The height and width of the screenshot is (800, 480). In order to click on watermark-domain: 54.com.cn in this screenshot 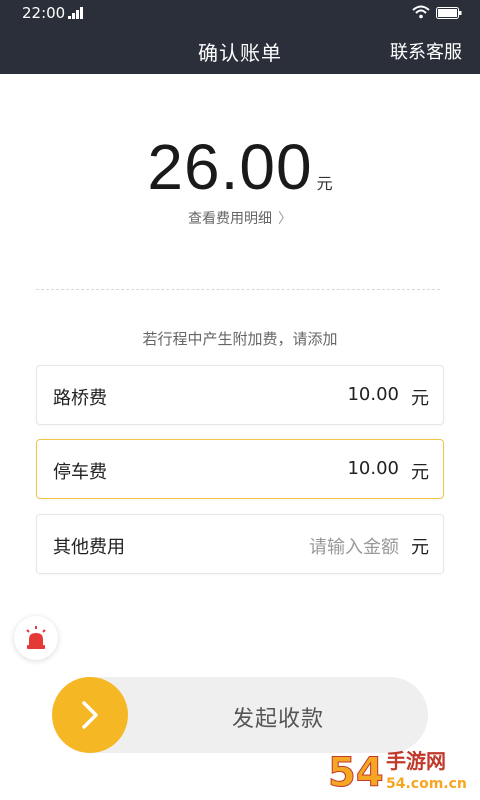, I will do `click(426, 784)`.